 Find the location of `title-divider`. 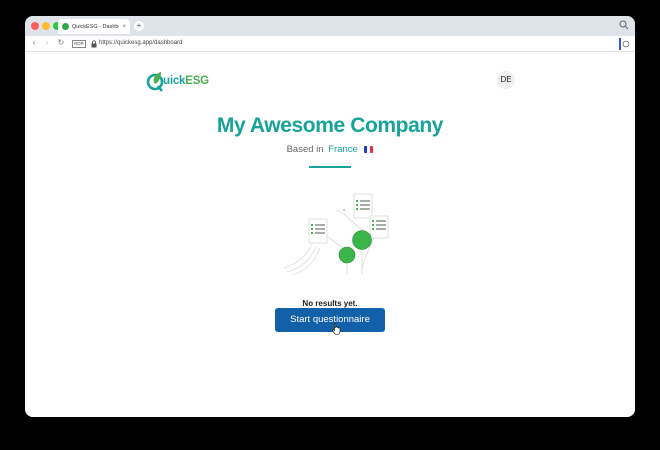

title-divider is located at coordinates (330, 167).